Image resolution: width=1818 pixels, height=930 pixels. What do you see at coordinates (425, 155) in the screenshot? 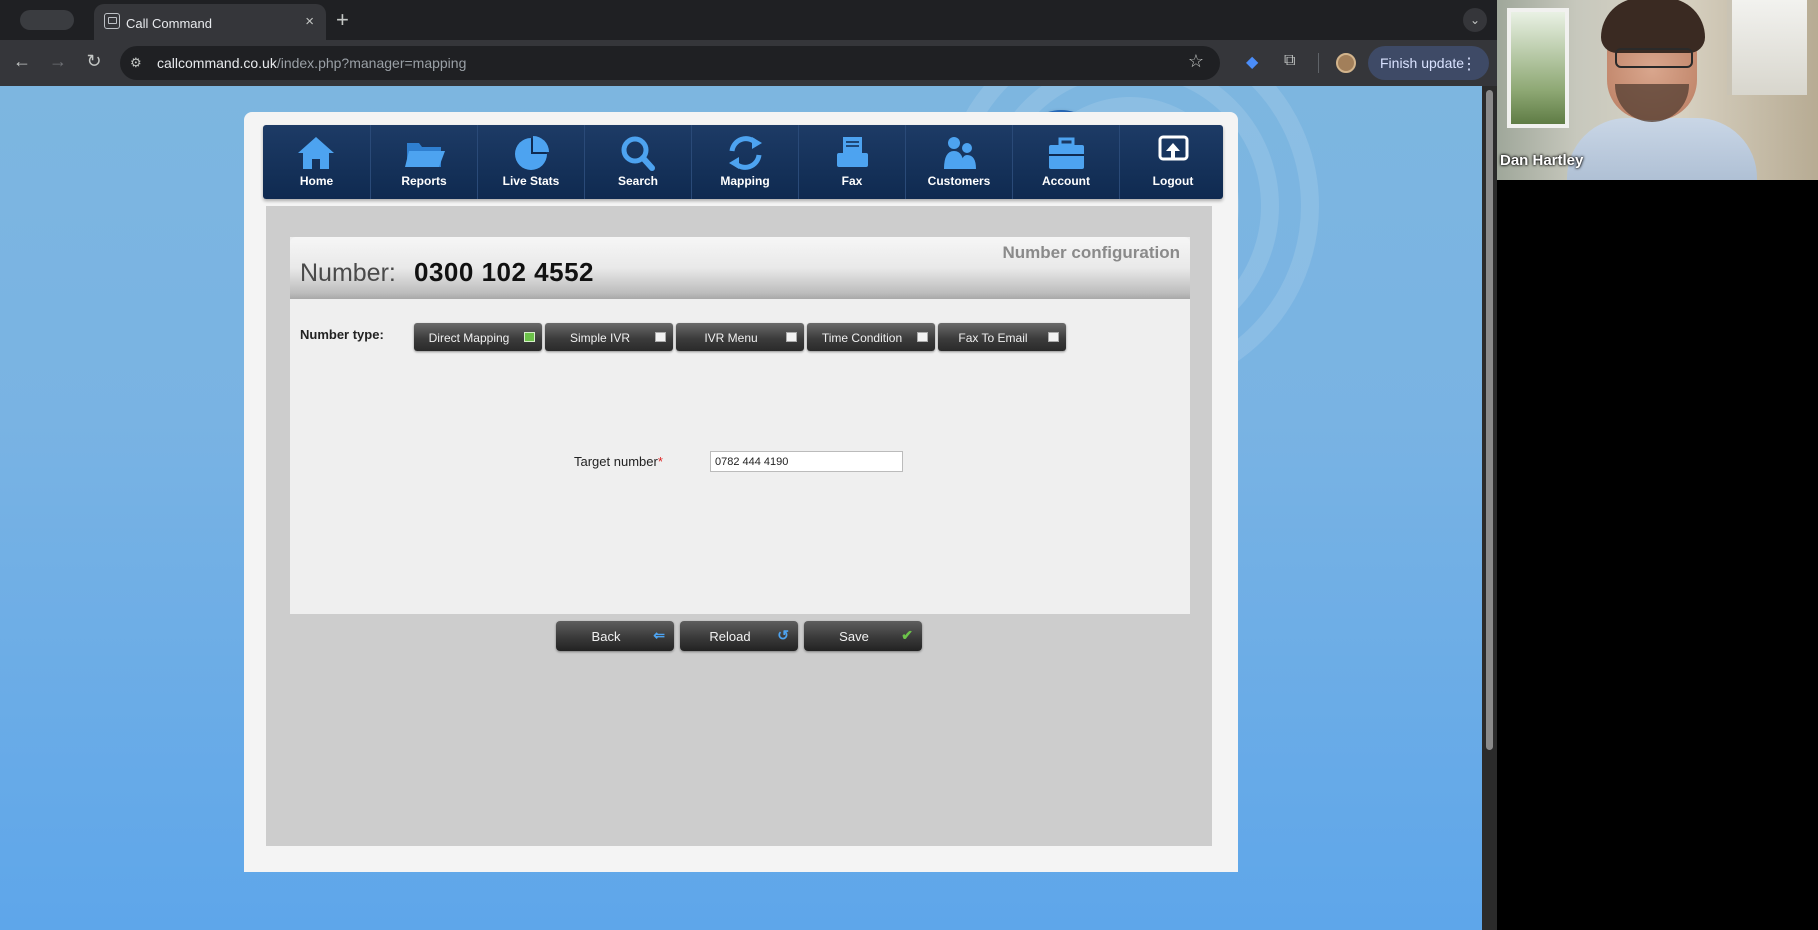
I see `folder-icon` at bounding box center [425, 155].